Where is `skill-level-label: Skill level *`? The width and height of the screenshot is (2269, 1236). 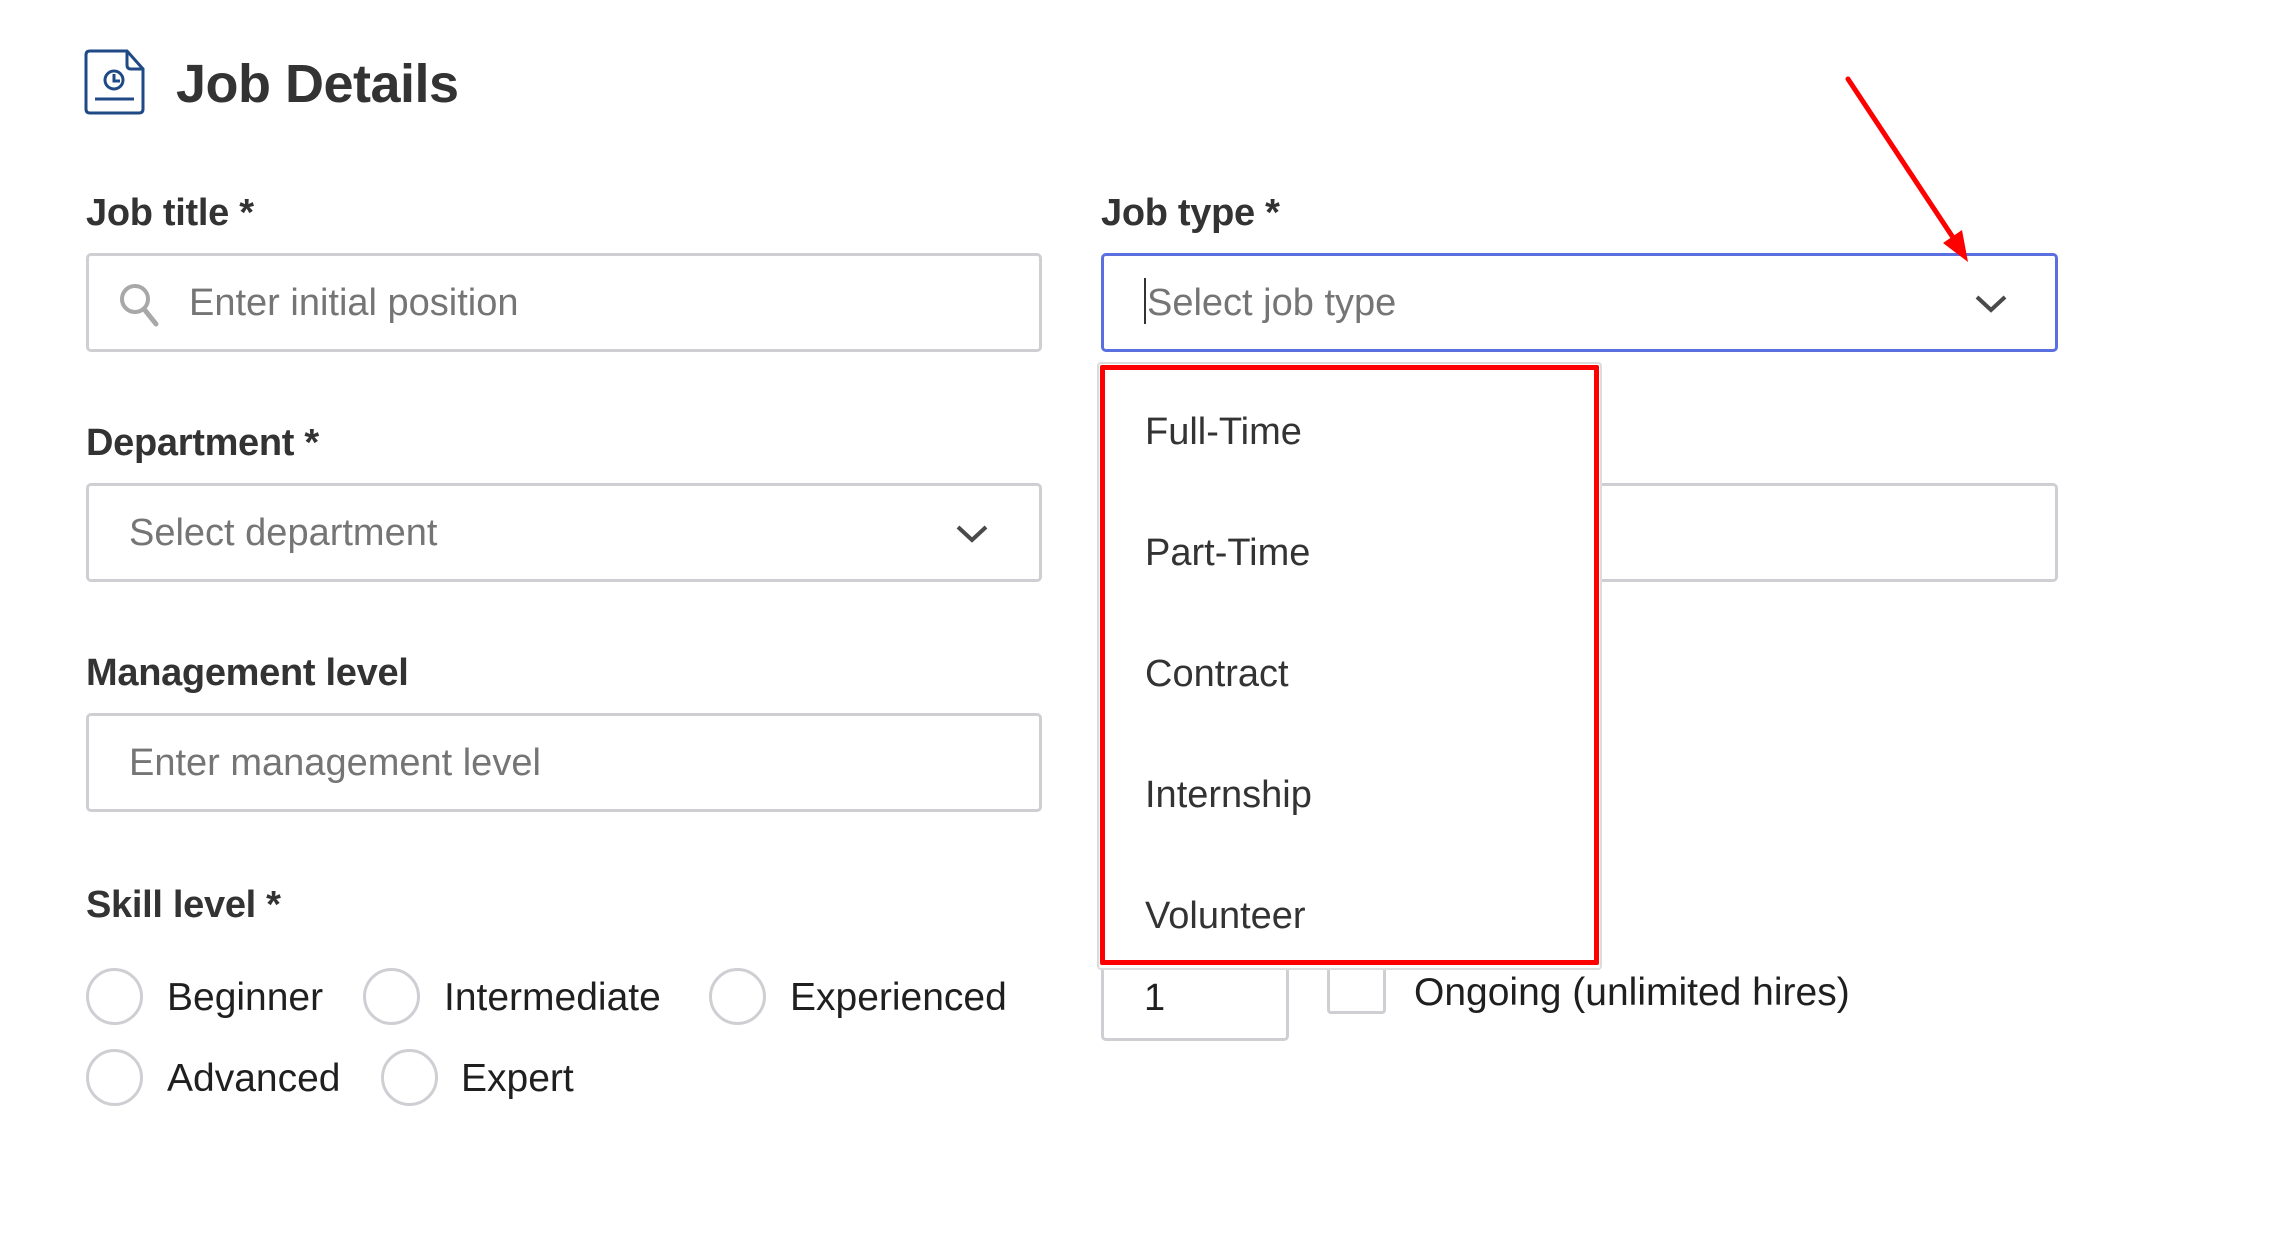
skill-level-label: Skill level * is located at coordinates (183, 905).